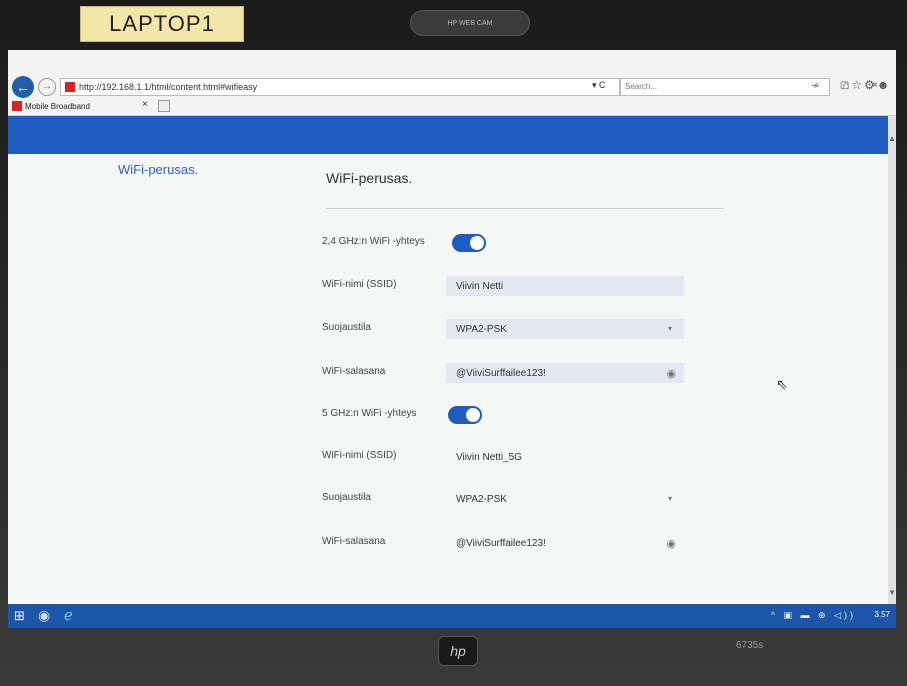  Describe the element at coordinates (47, 87) in the screenshot. I see `forward-button: →` at that location.